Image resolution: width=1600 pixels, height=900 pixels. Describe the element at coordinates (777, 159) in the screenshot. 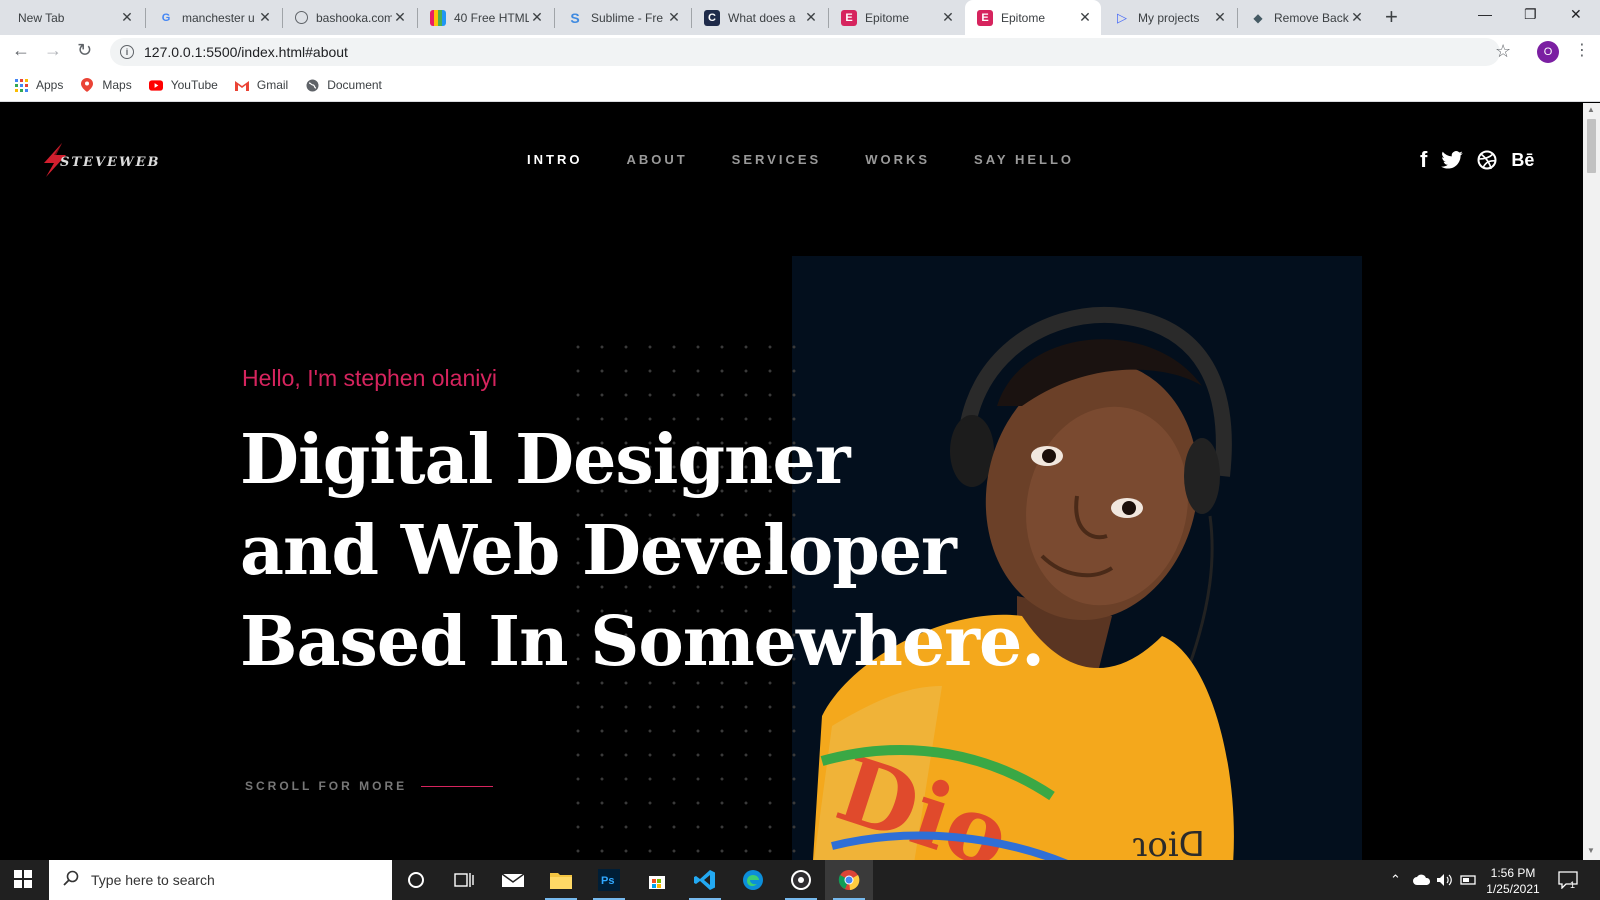

I see `nav-services: SERVICES` at that location.